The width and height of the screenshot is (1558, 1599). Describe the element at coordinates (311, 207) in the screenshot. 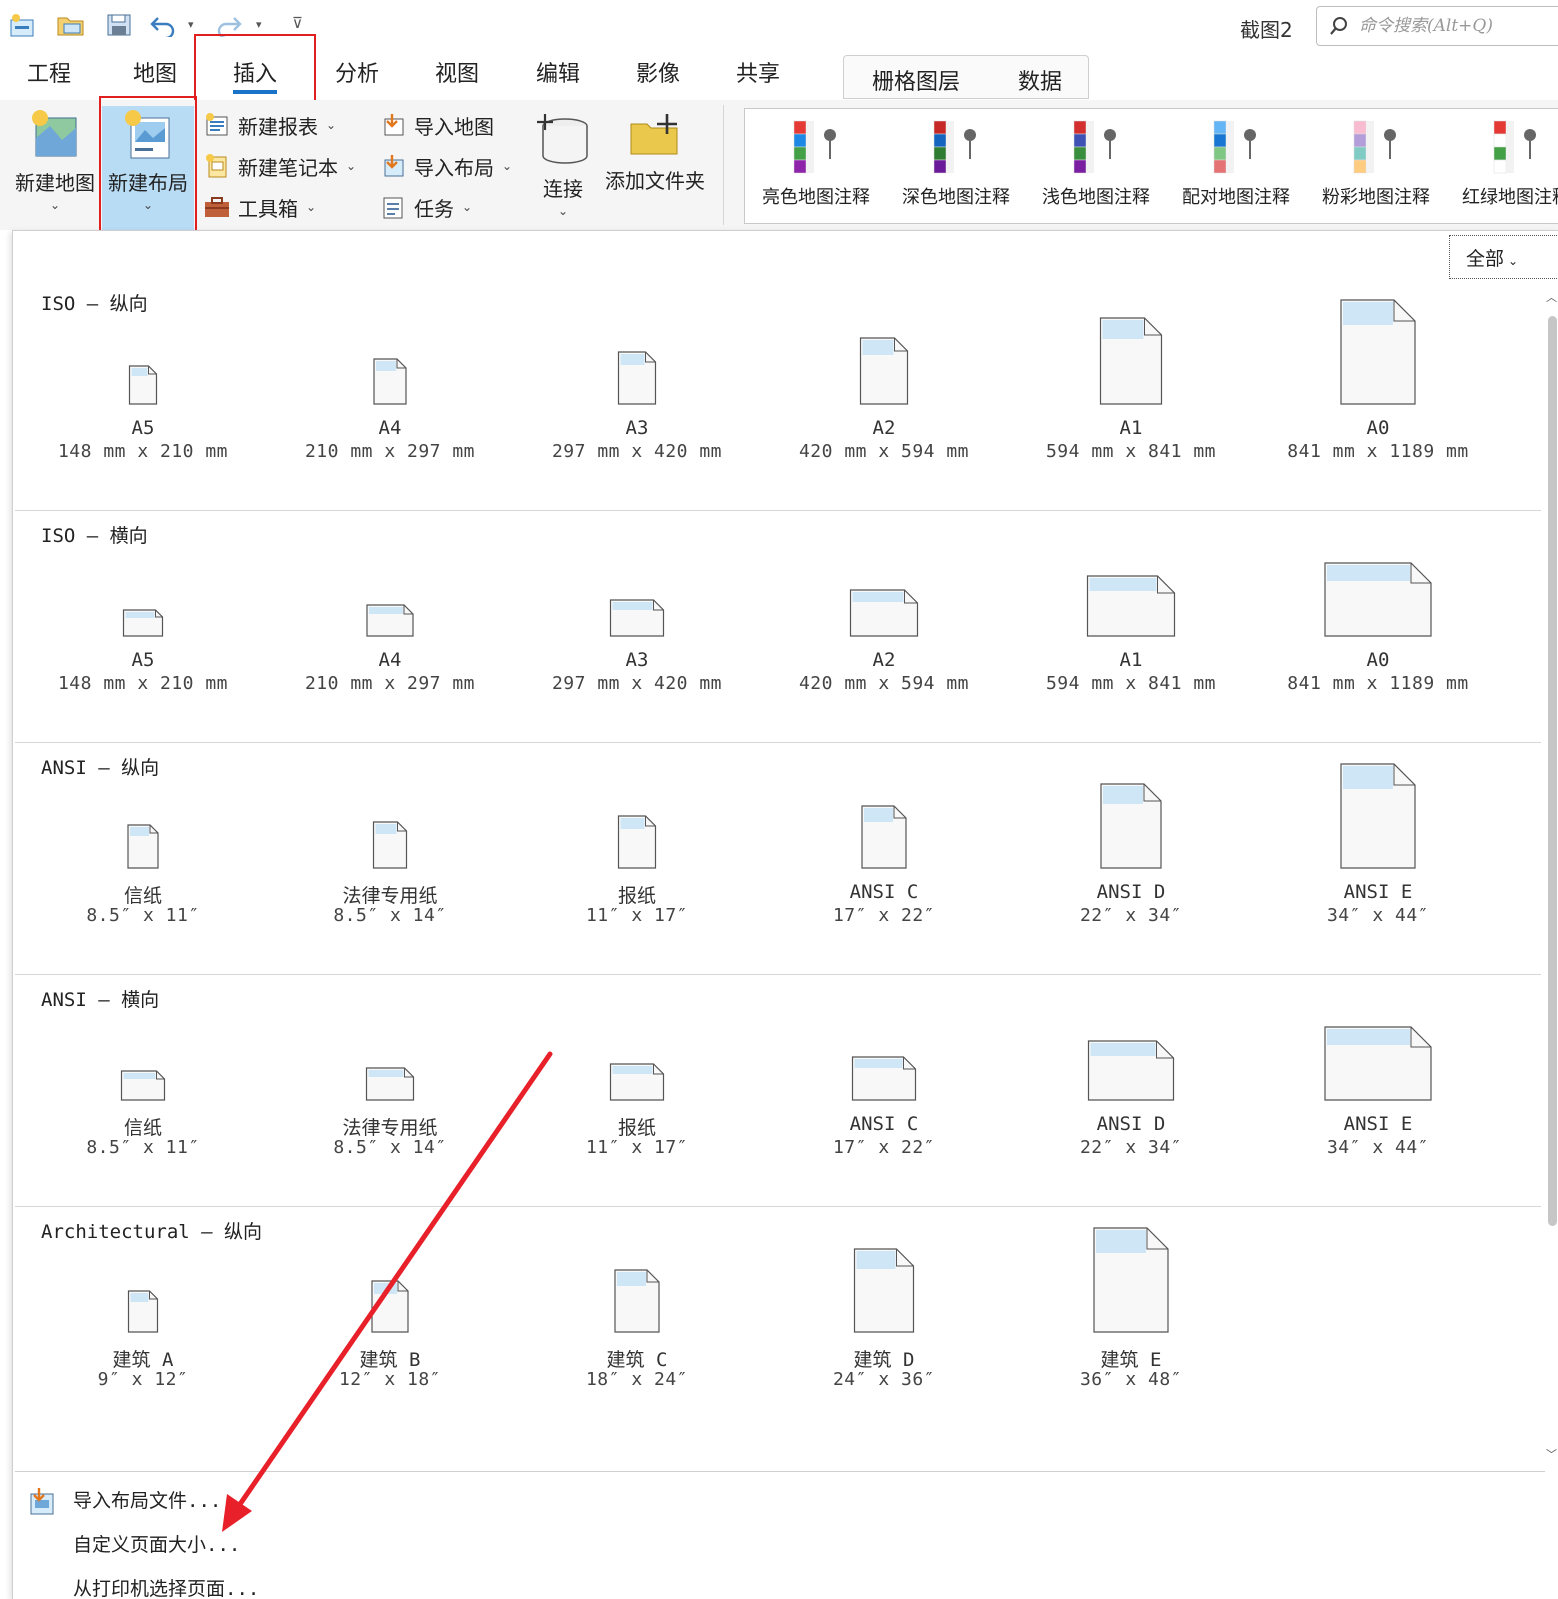

I see `toolbox-dropdown-icon: ⌄` at that location.